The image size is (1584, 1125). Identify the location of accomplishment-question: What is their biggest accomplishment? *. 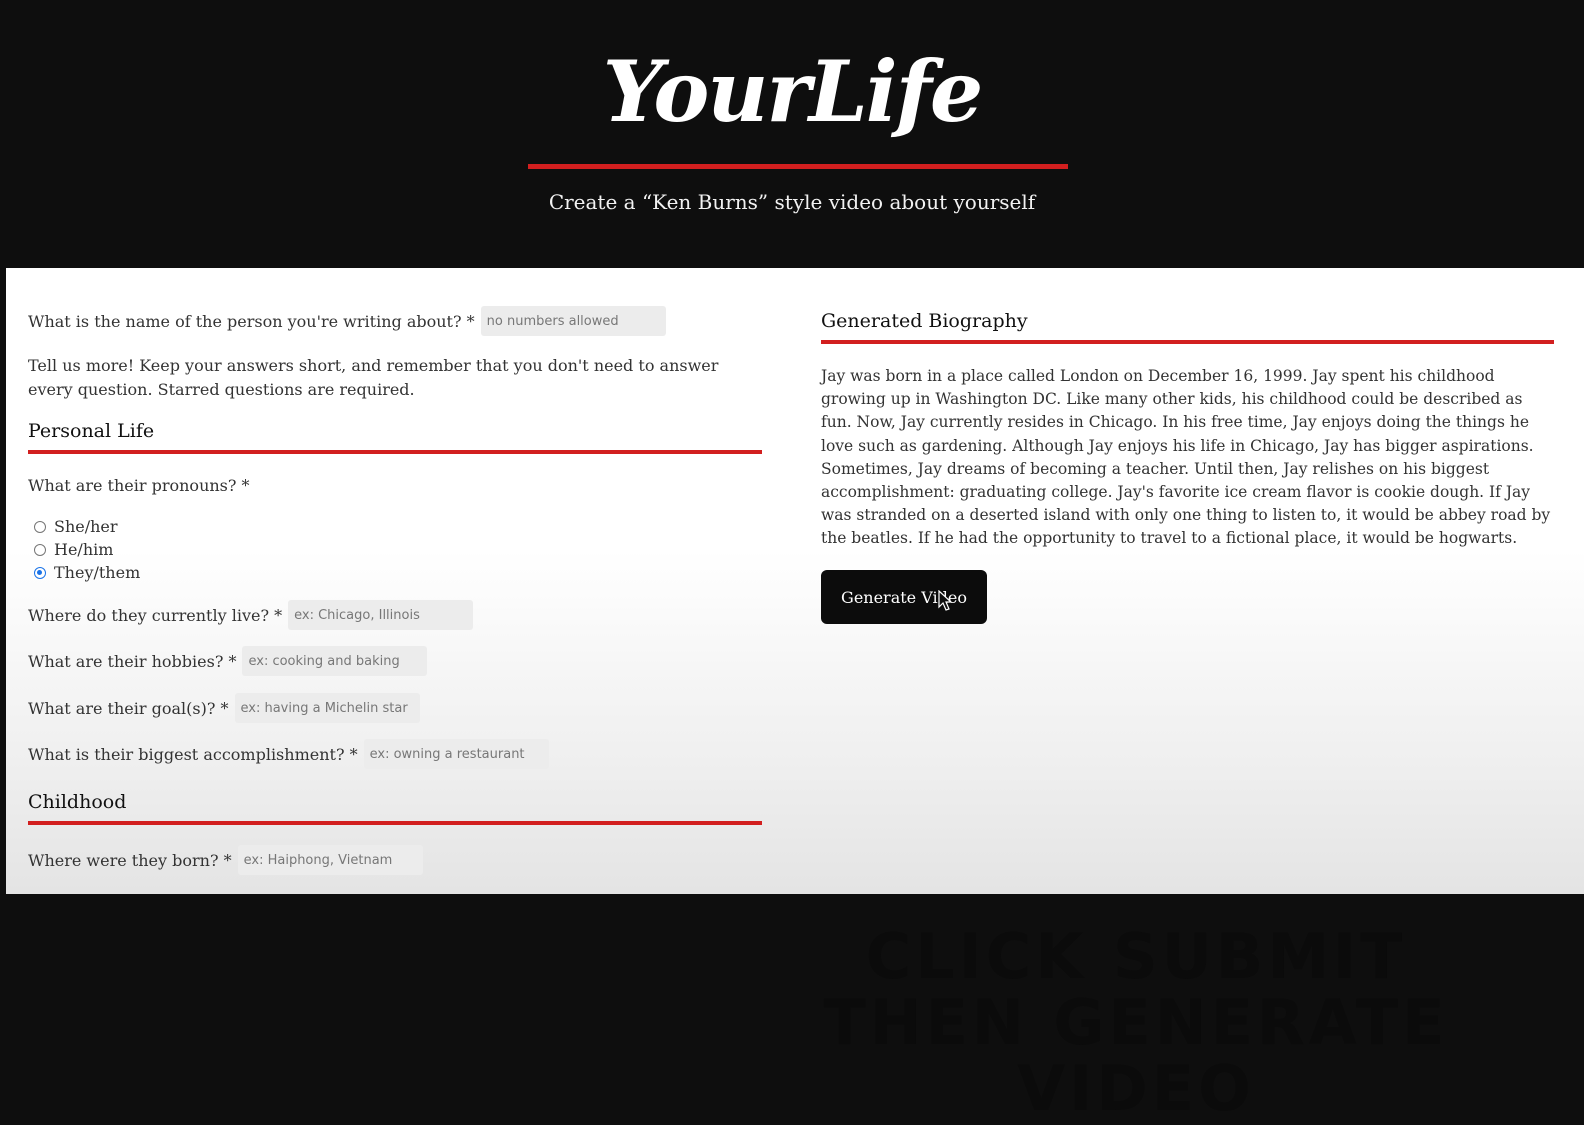
(288, 754).